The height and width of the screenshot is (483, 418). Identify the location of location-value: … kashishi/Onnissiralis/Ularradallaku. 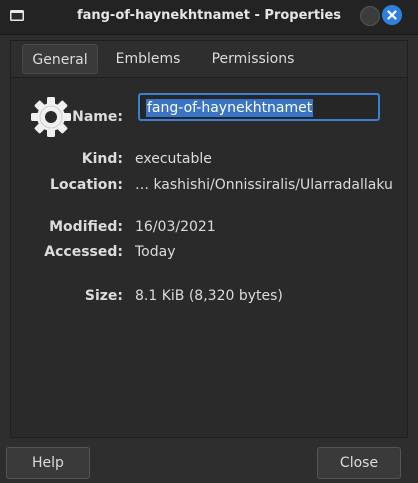
(264, 185).